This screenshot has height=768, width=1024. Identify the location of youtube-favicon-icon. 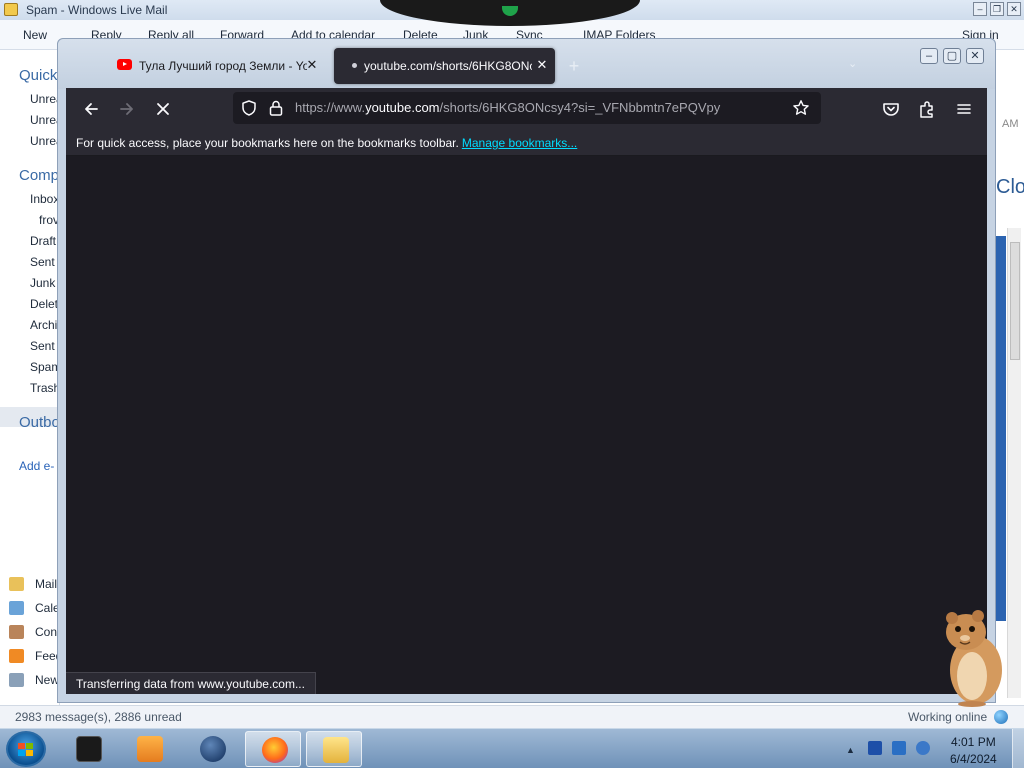
(124, 64).